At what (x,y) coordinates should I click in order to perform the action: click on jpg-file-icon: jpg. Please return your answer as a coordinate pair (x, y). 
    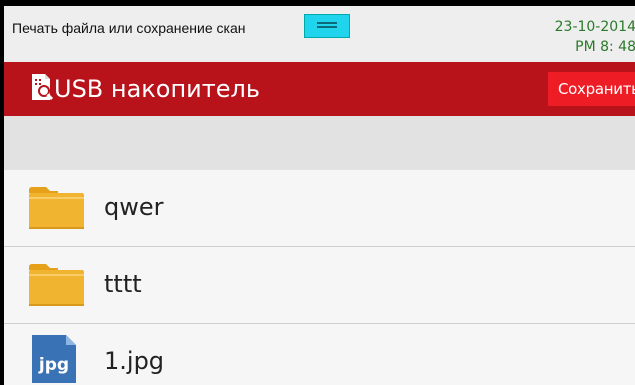
    Looking at the image, I should click on (54, 359).